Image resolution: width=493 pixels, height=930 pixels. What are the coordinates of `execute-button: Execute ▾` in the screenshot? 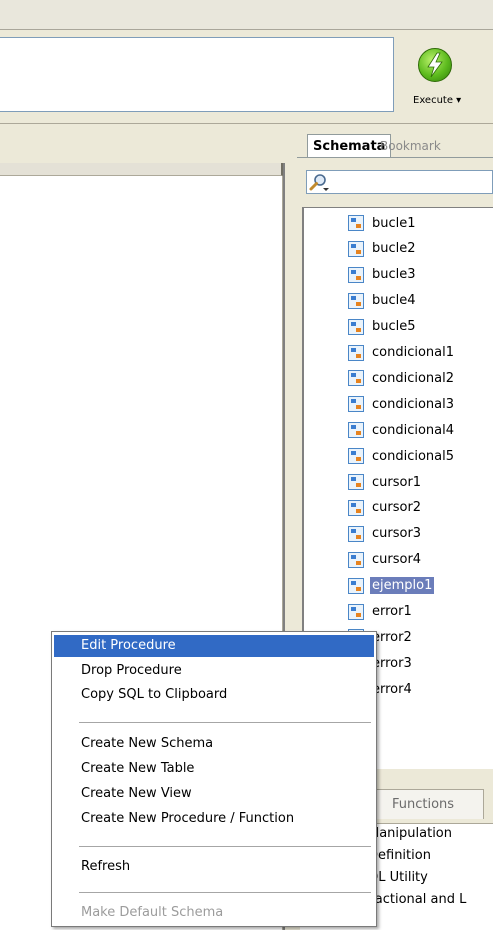 It's located at (445, 81).